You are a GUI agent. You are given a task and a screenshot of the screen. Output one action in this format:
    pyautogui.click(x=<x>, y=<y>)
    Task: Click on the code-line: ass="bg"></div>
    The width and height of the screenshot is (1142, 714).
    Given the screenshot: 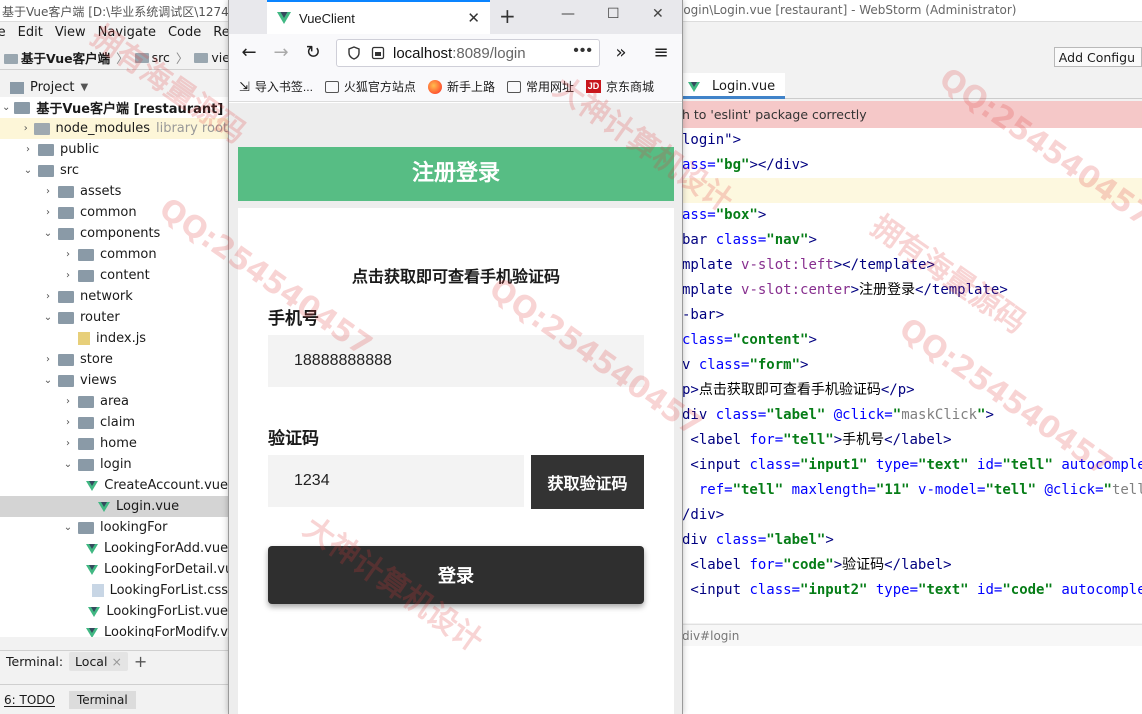 What is the action you would take?
    pyautogui.click(x=912, y=165)
    